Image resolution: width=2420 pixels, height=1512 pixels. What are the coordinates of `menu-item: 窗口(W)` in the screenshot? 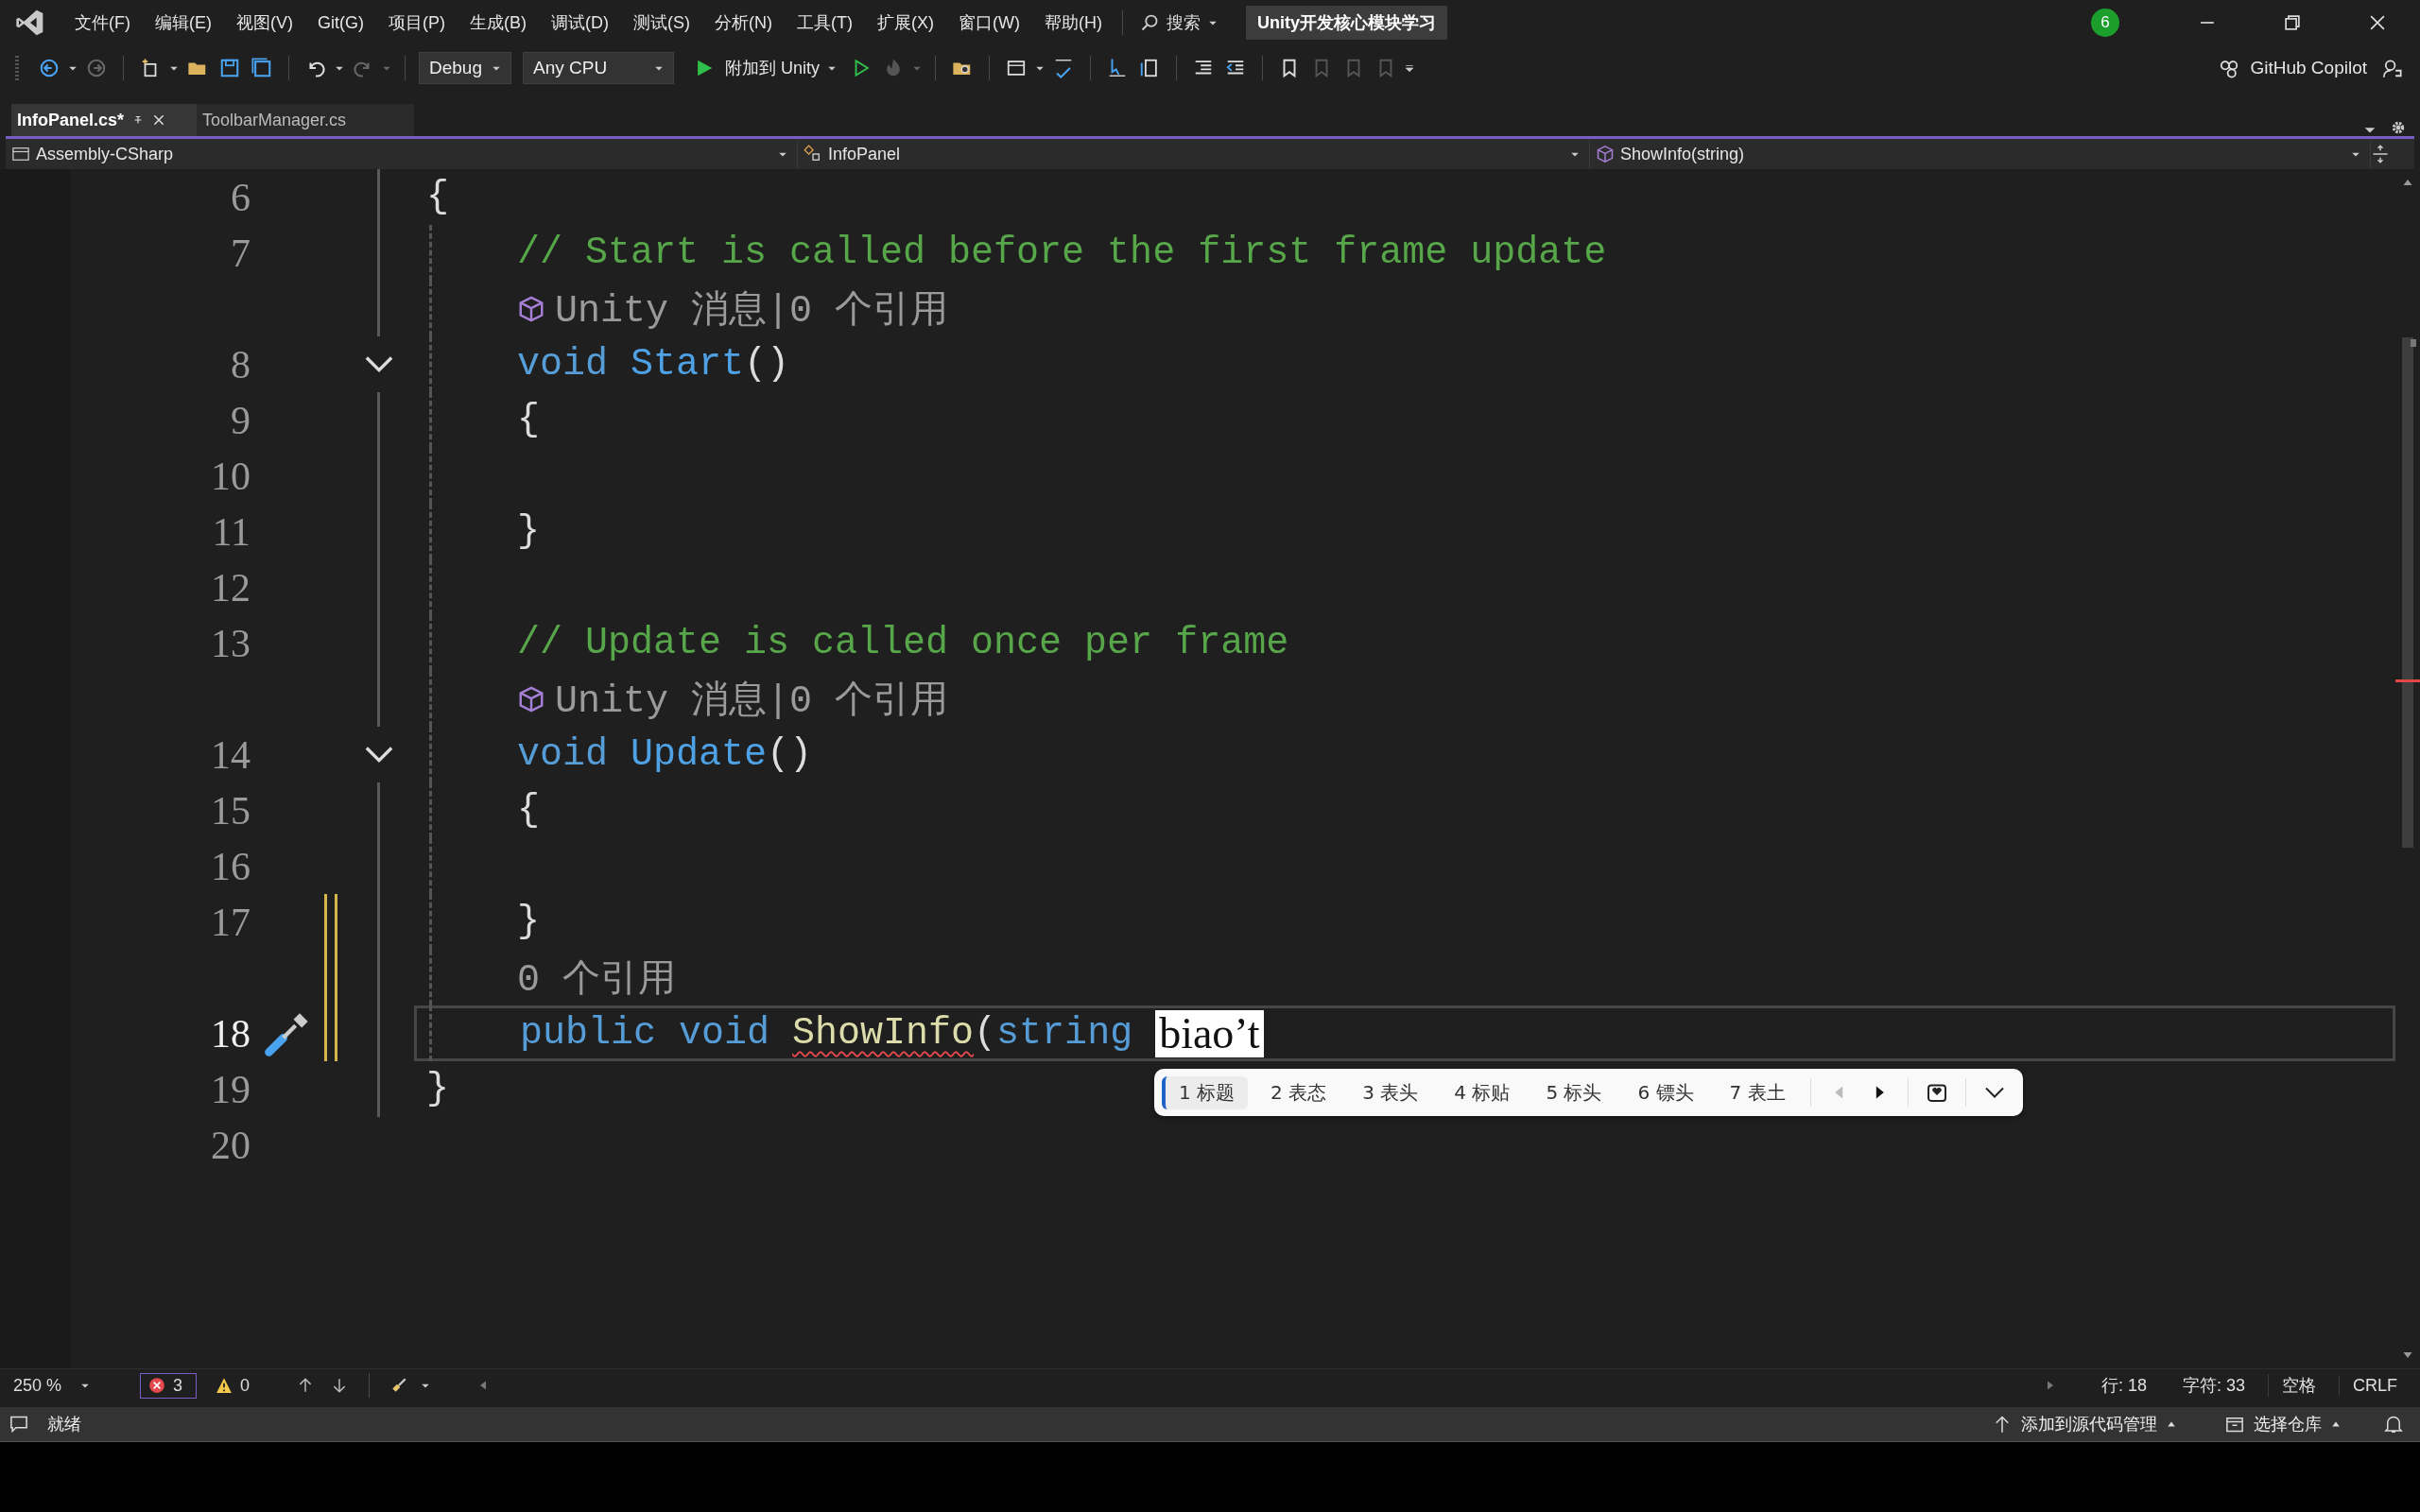 It's located at (989, 22).